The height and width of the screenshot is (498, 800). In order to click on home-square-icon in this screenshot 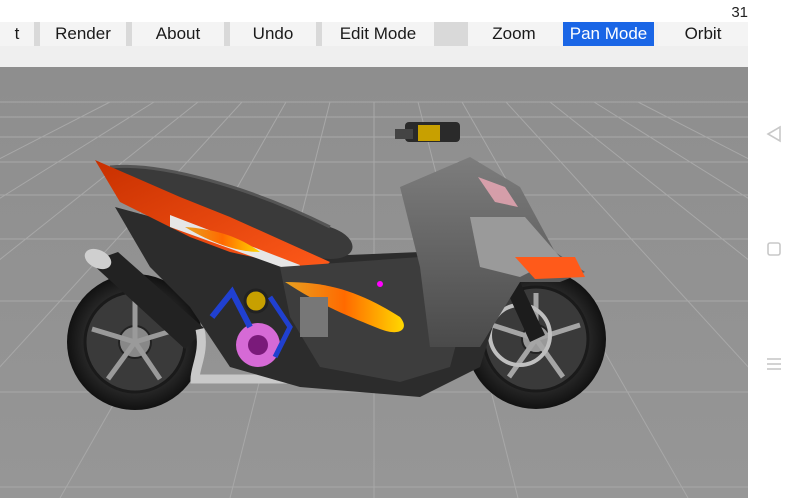, I will do `click(774, 249)`.